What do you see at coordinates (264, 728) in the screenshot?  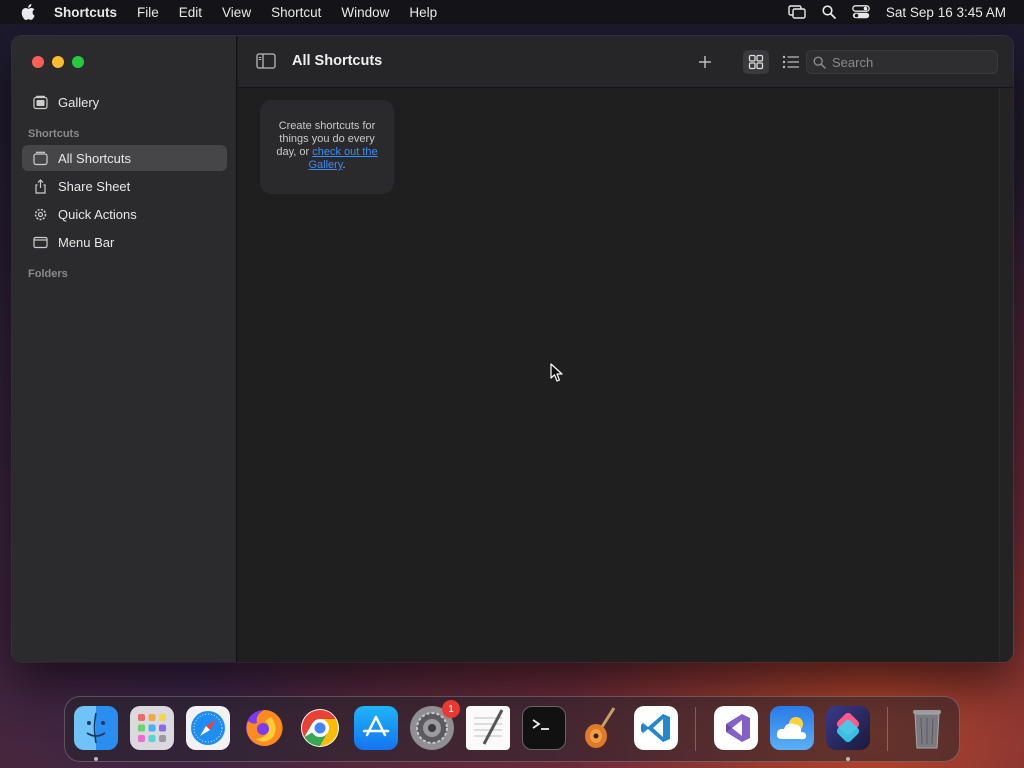 I see `dock-firefox-icon` at bounding box center [264, 728].